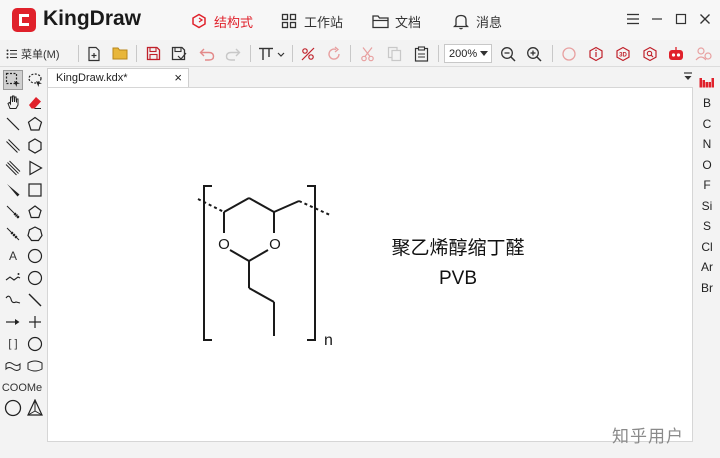 The width and height of the screenshot is (720, 458). What do you see at coordinates (35, 408) in the screenshot?
I see `template-library-tool` at bounding box center [35, 408].